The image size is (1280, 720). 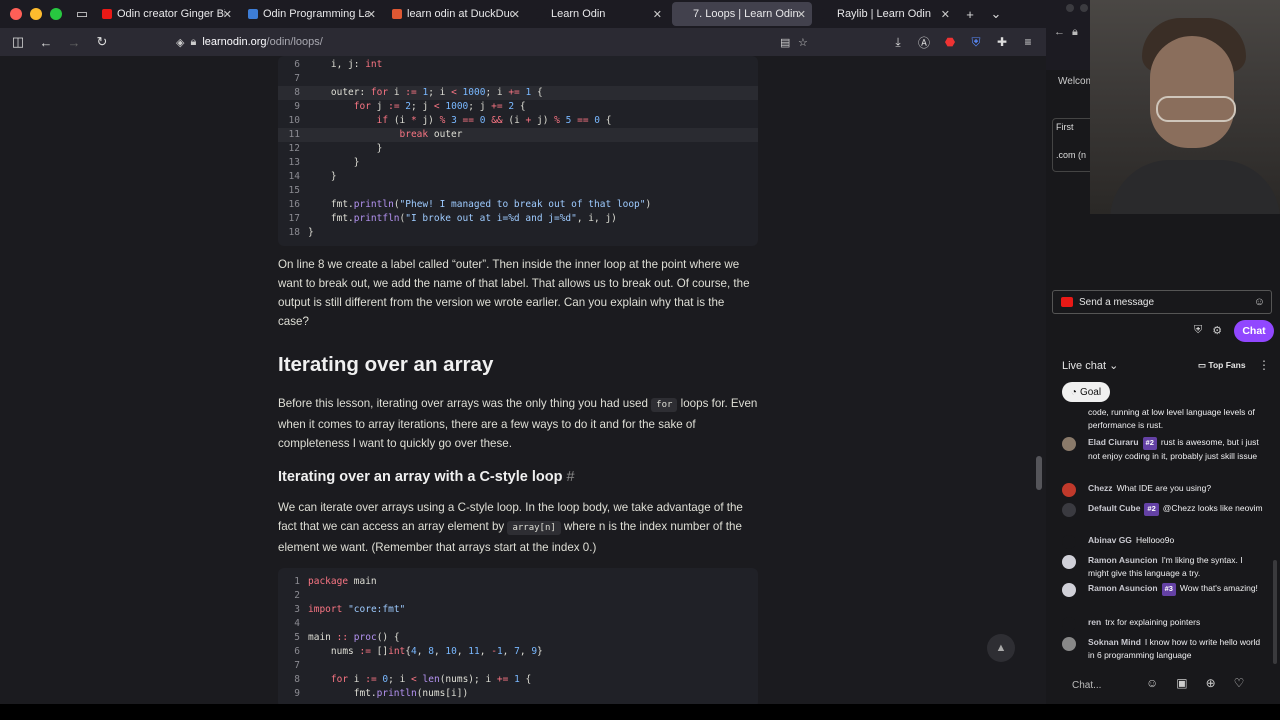 What do you see at coordinates (599, 14) in the screenshot?
I see `browser-tab: Learn Odin ✕` at bounding box center [599, 14].